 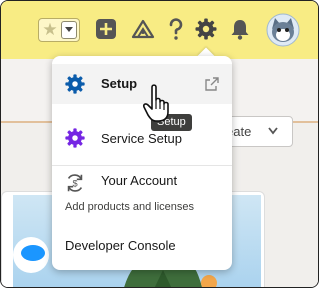 What do you see at coordinates (283, 30) in the screenshot?
I see `avatar` at bounding box center [283, 30].